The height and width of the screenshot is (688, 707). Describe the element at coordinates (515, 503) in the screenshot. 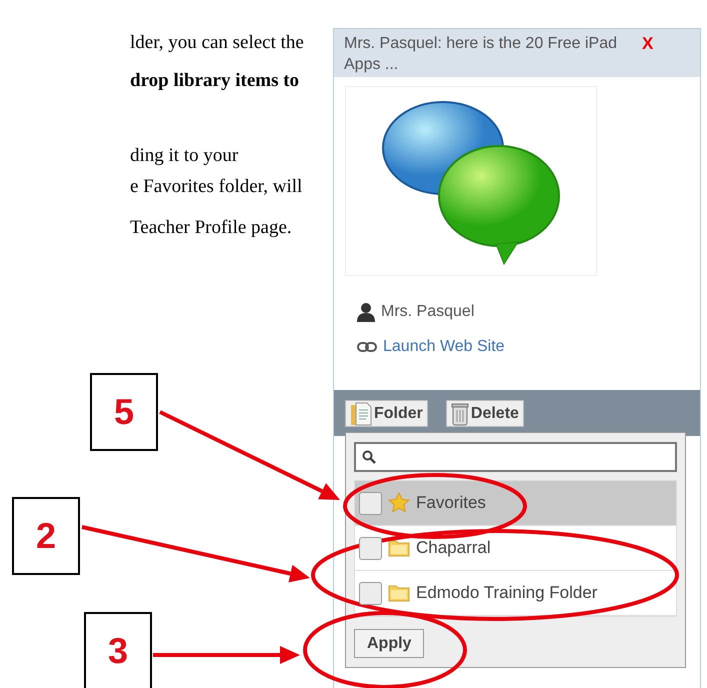

I see `folder-list-item: Favorites` at that location.